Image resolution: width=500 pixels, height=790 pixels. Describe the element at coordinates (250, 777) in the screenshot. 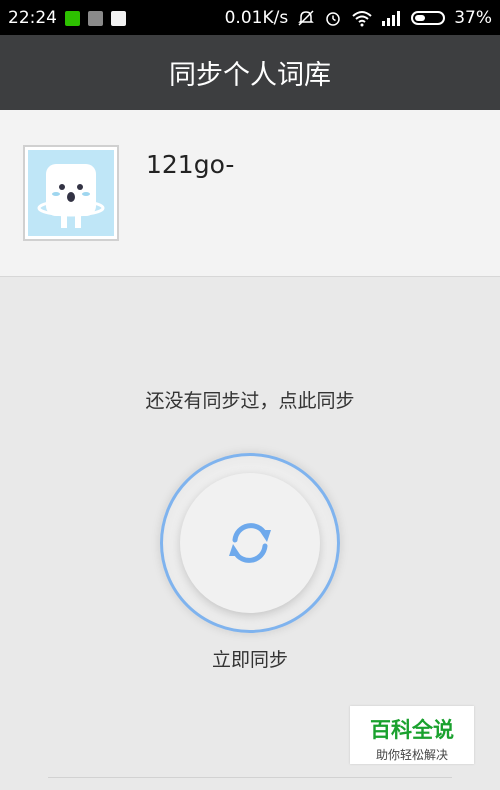

I see `bottom-divider` at that location.